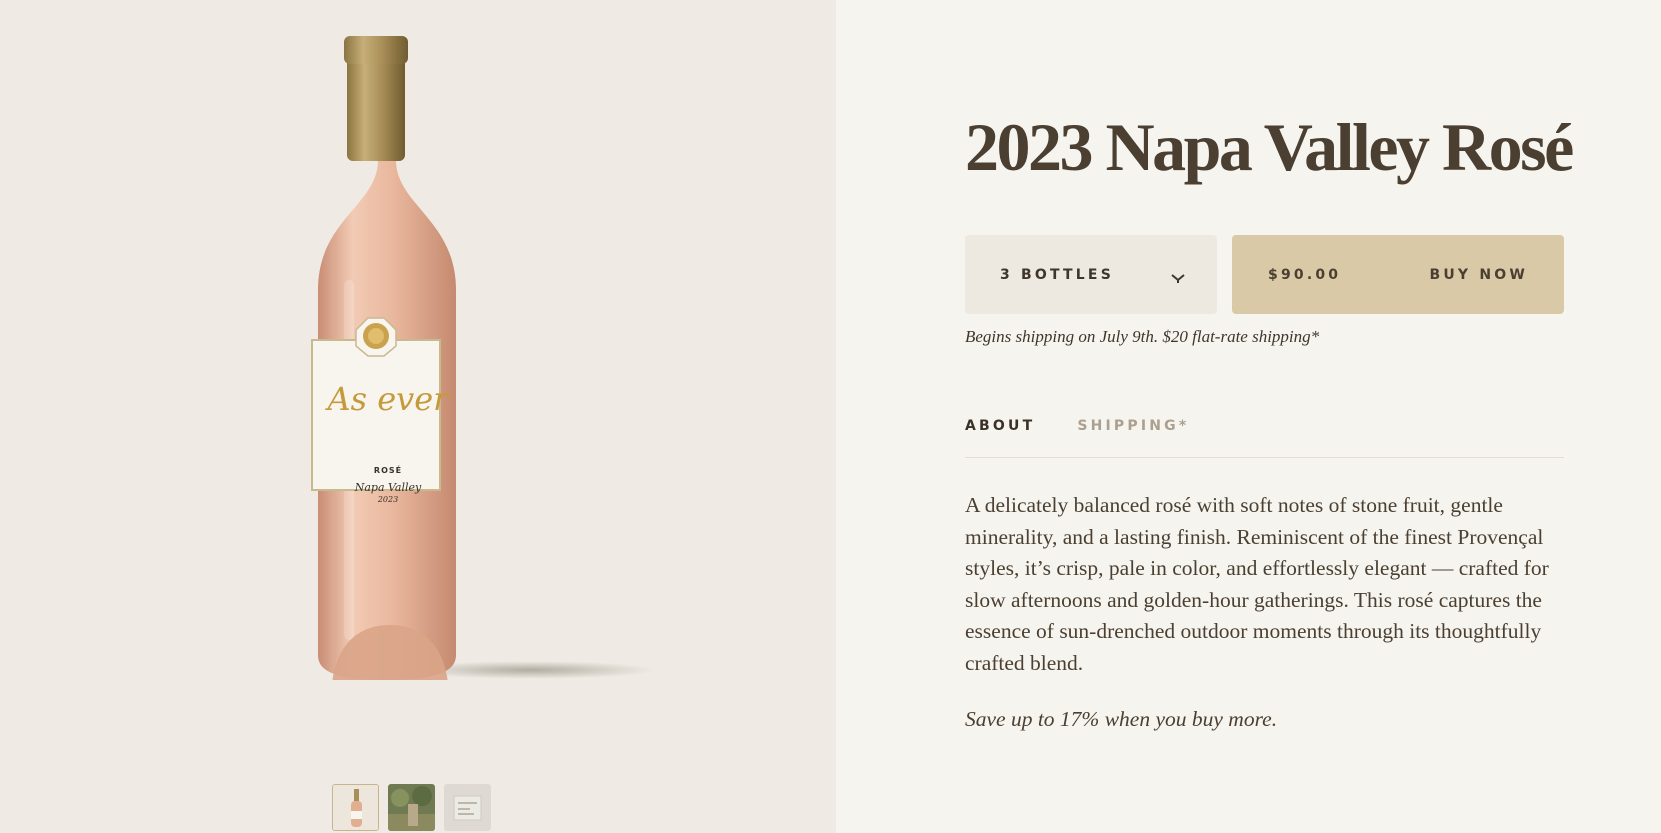 The image size is (1661, 833). I want to click on label-script-text: As ever, so click(388, 399).